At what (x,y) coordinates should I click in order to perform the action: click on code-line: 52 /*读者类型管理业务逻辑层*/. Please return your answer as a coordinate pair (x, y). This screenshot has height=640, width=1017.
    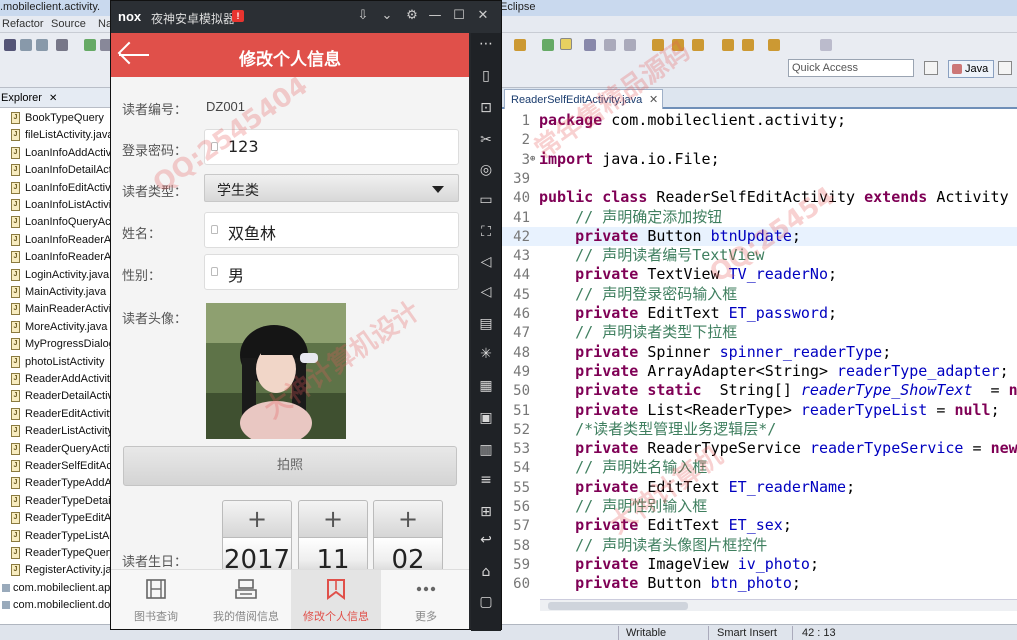
    Looking at the image, I should click on (758, 429).